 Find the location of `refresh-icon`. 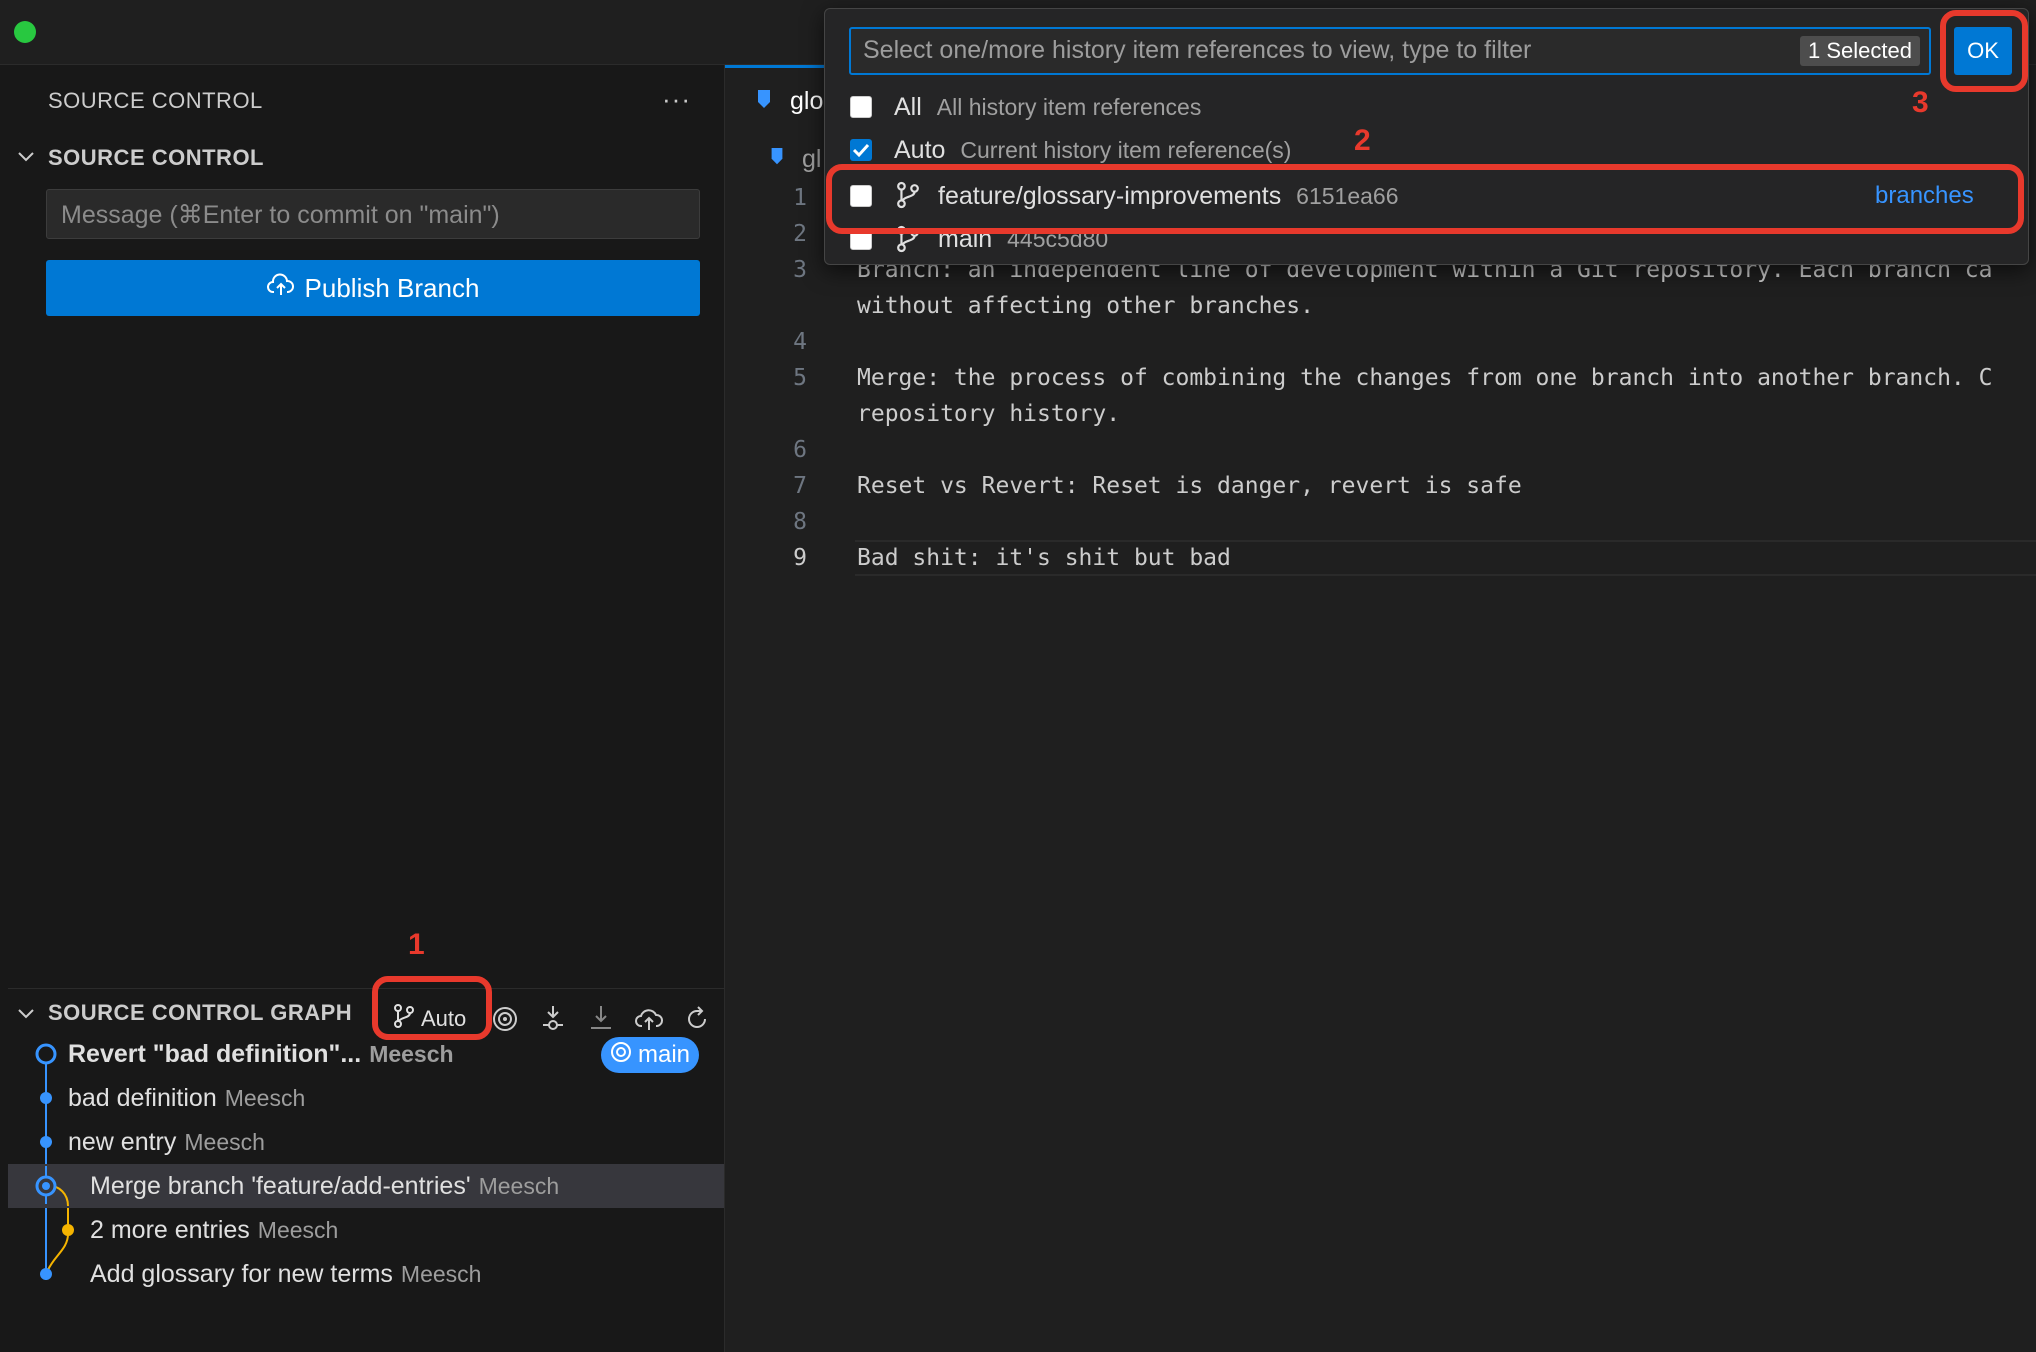

refresh-icon is located at coordinates (697, 1019).